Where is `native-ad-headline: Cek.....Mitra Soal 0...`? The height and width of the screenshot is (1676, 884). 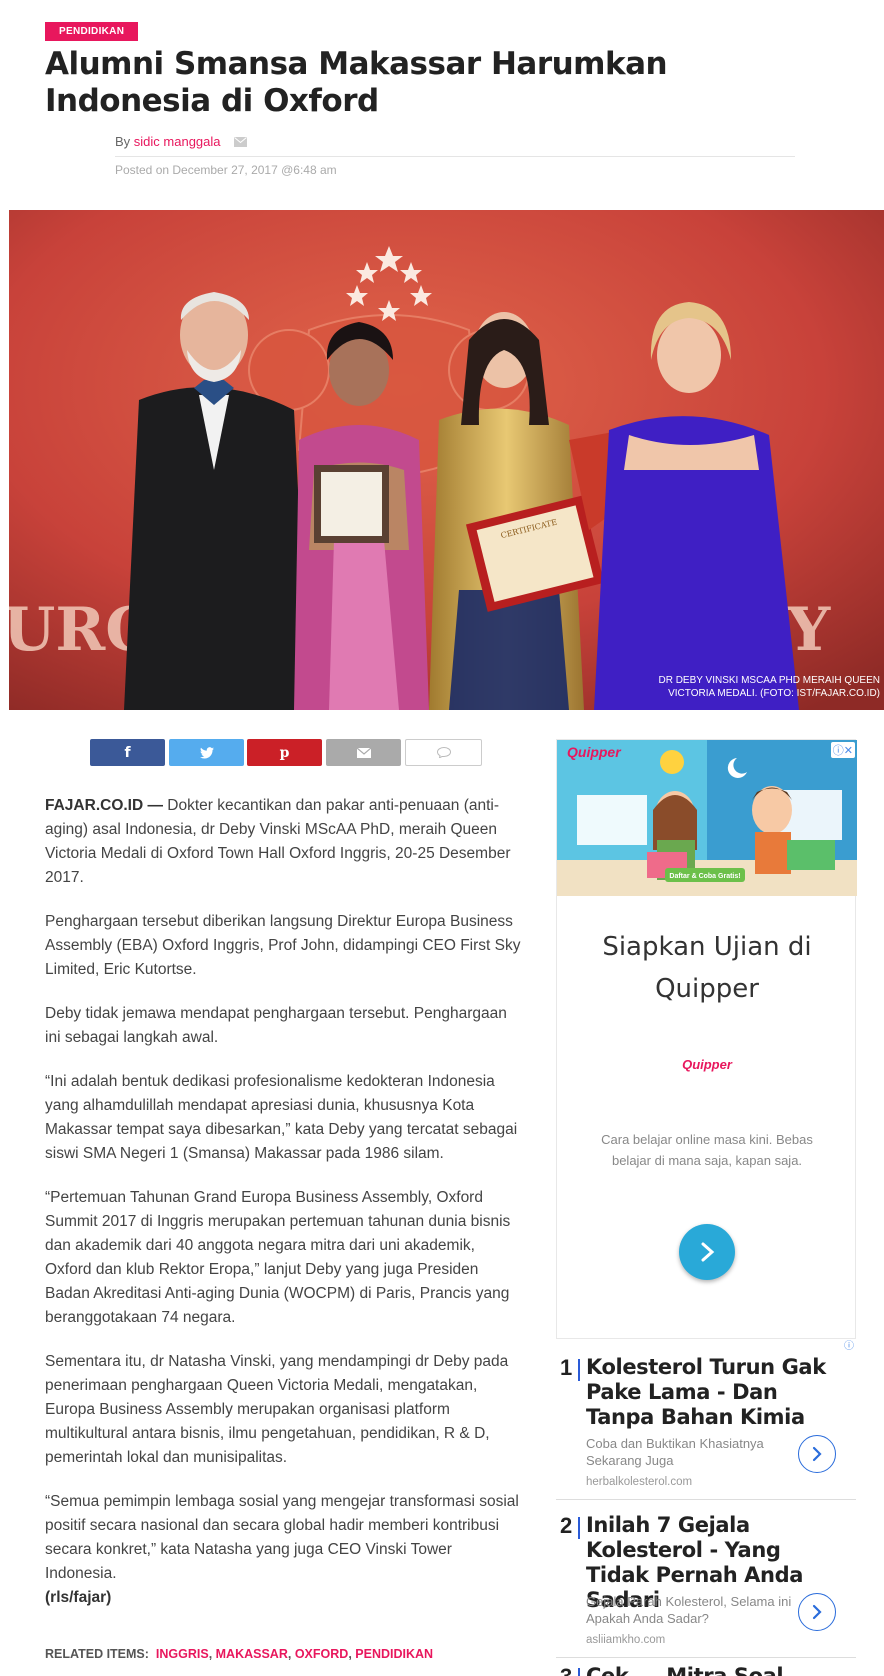 native-ad-headline: Cek.....Mitra Soal 0... is located at coordinates (706, 1670).